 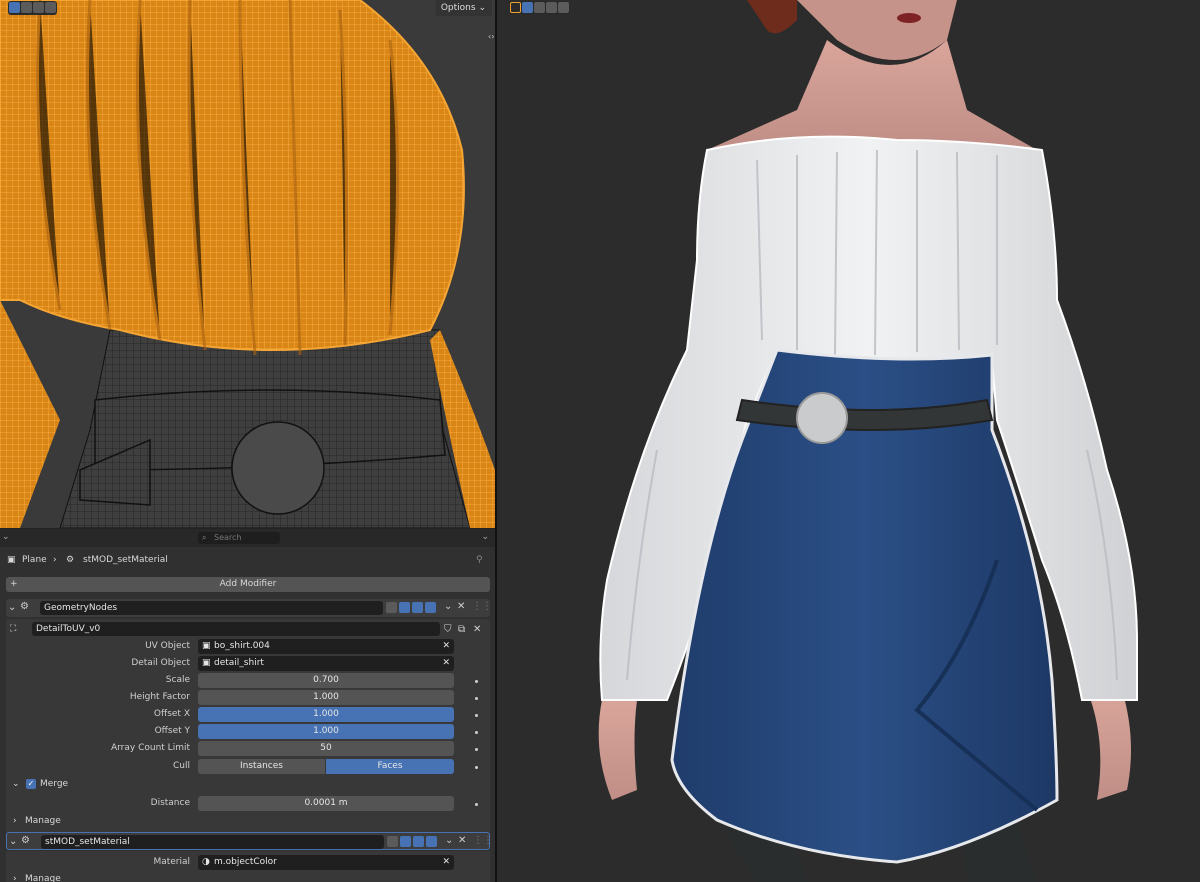 I want to click on uv-object-label: UV Object, so click(x=167, y=646).